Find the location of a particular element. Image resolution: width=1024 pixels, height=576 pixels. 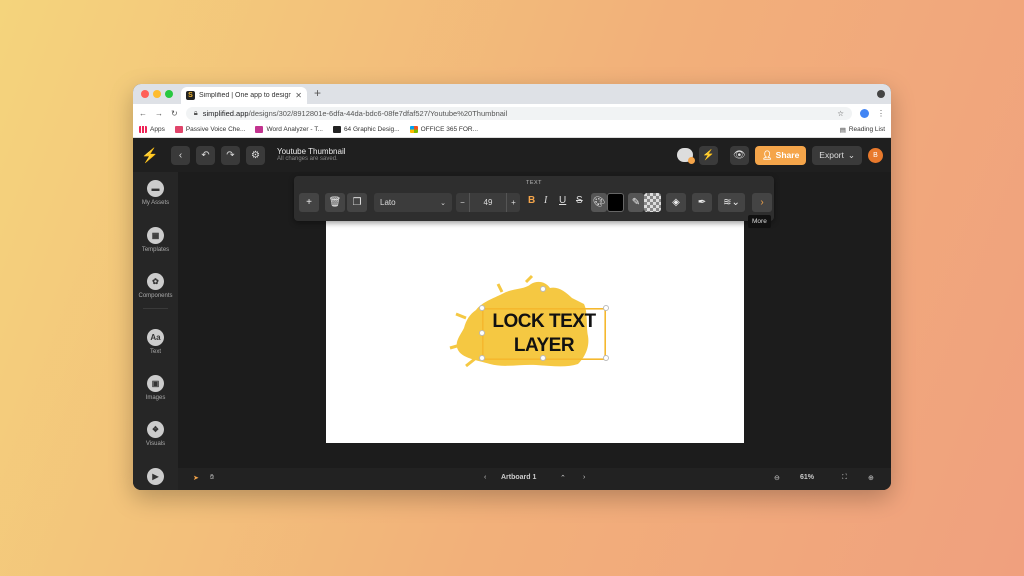

share-button: 👤︎ Share is located at coordinates (780, 155).